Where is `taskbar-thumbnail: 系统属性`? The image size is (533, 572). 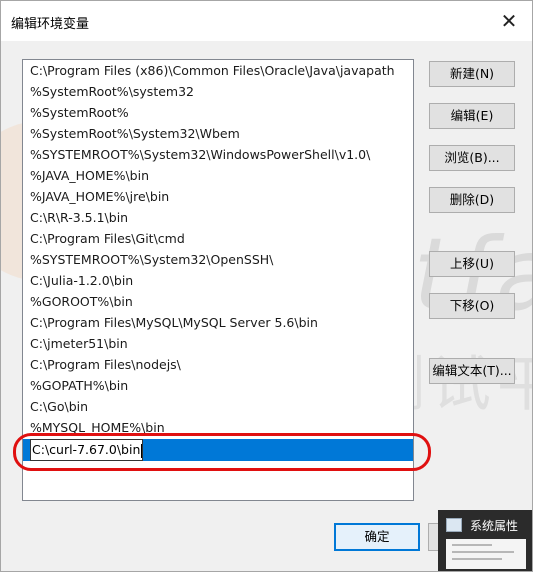
taskbar-thumbnail: 系统属性 is located at coordinates (485, 540).